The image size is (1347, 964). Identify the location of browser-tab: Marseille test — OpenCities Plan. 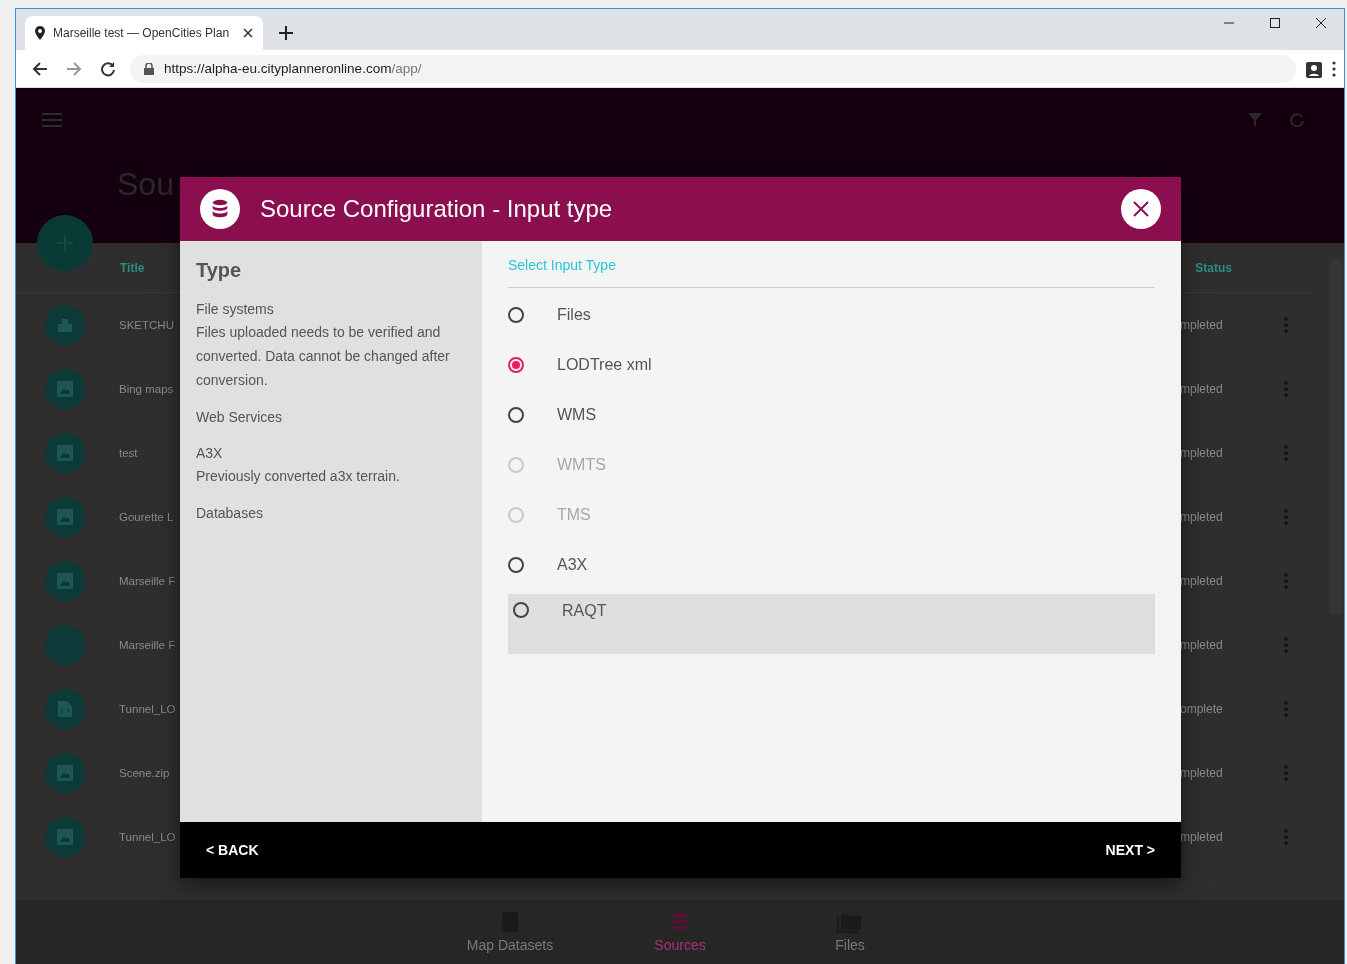
(144, 33).